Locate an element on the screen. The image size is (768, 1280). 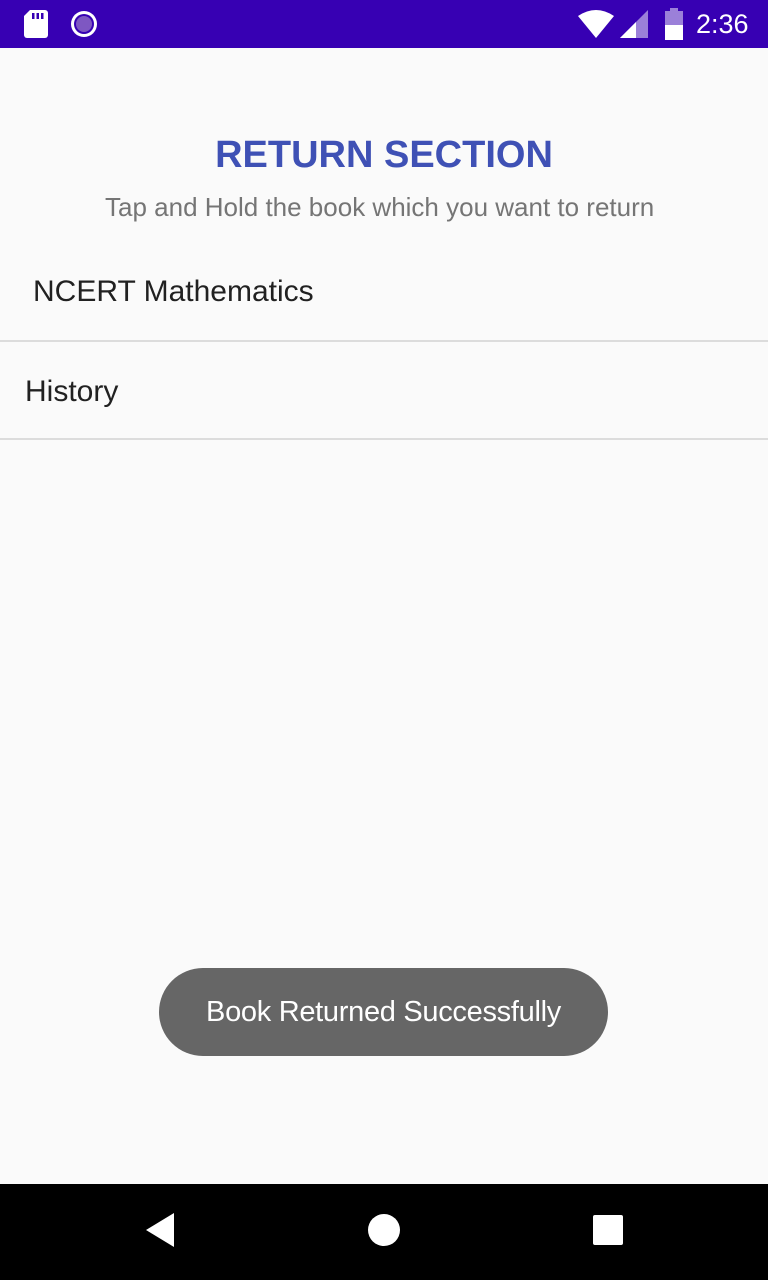
sd-card-icon is located at coordinates (36, 26).